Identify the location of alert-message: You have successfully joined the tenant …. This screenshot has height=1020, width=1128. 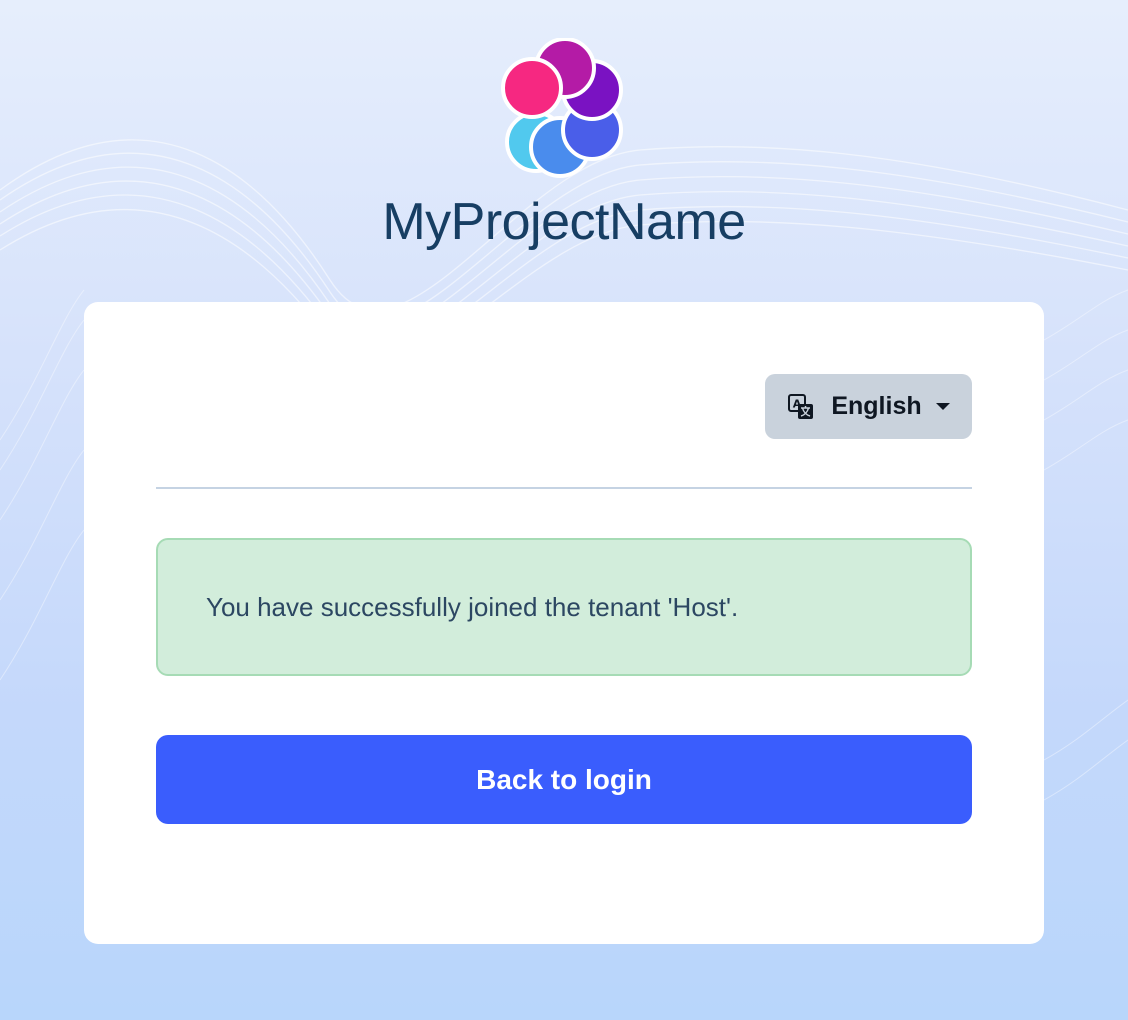
(472, 606).